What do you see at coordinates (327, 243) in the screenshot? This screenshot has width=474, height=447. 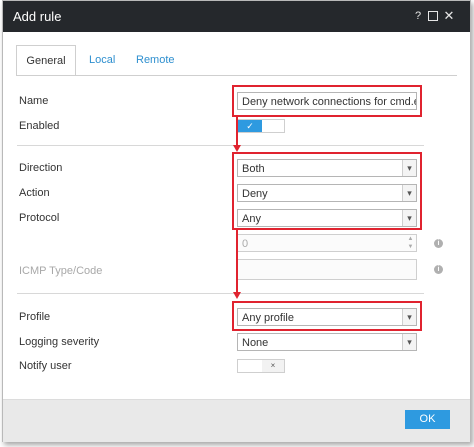 I see `protocol-number-input: 0 ▲ ▼` at bounding box center [327, 243].